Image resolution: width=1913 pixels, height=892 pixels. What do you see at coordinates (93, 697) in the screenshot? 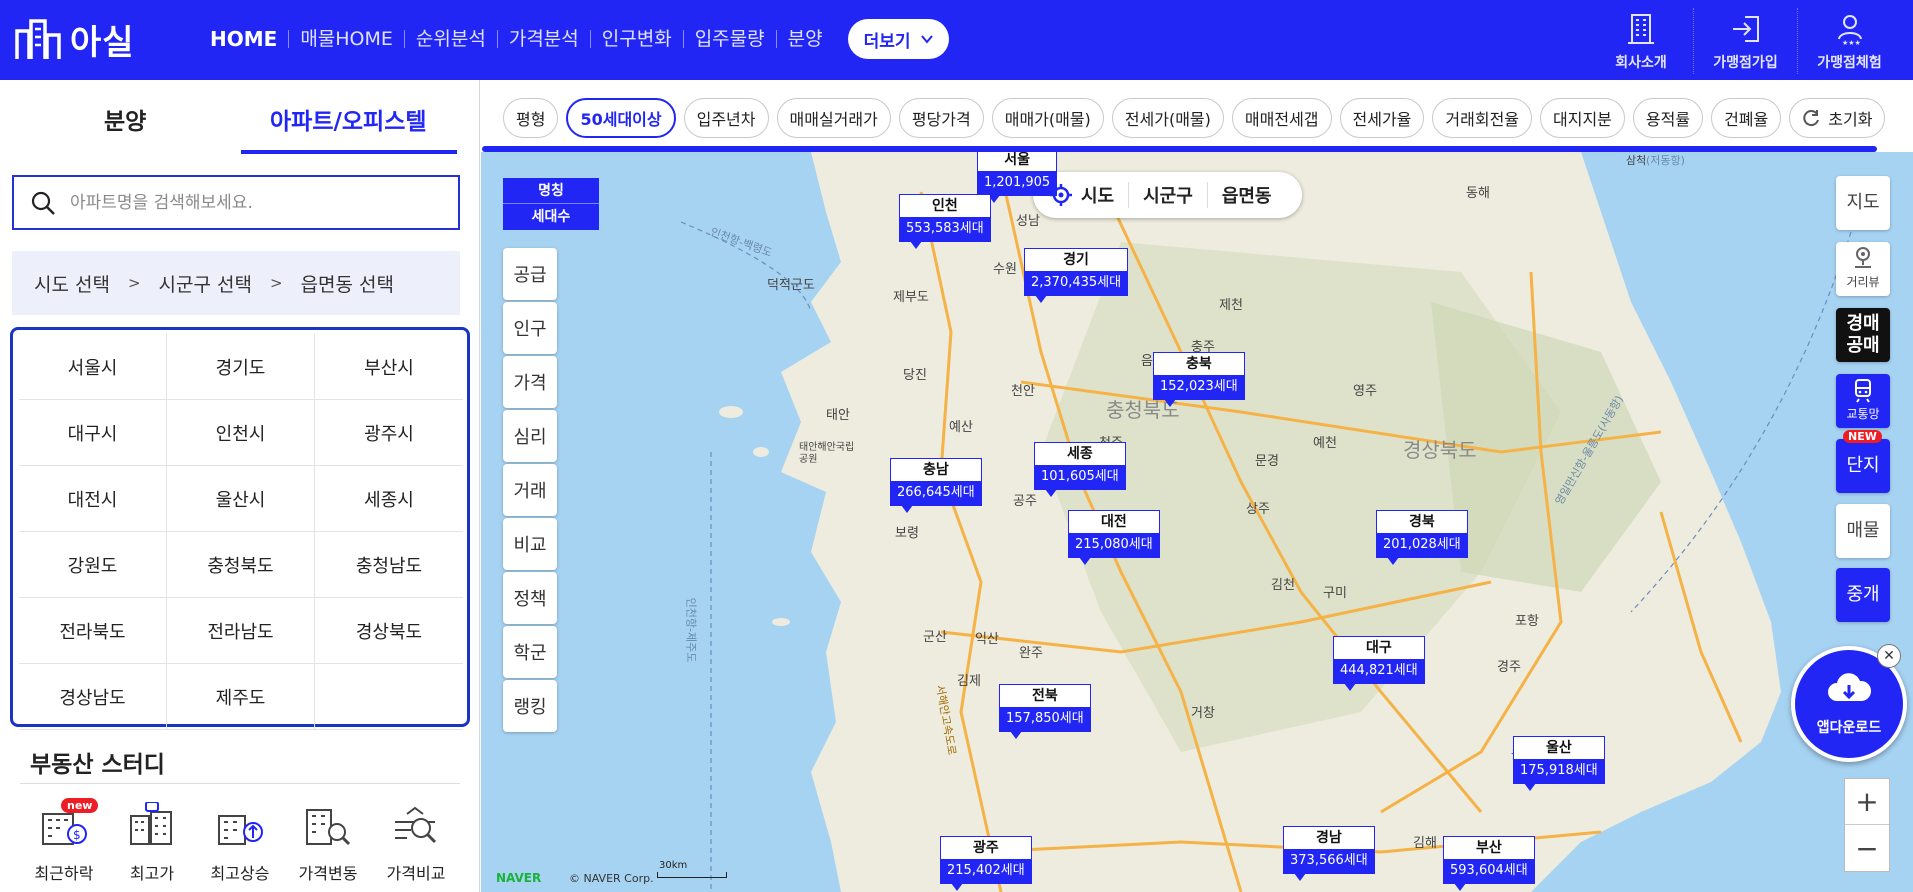
I see `region-cell: 경상남도` at bounding box center [93, 697].